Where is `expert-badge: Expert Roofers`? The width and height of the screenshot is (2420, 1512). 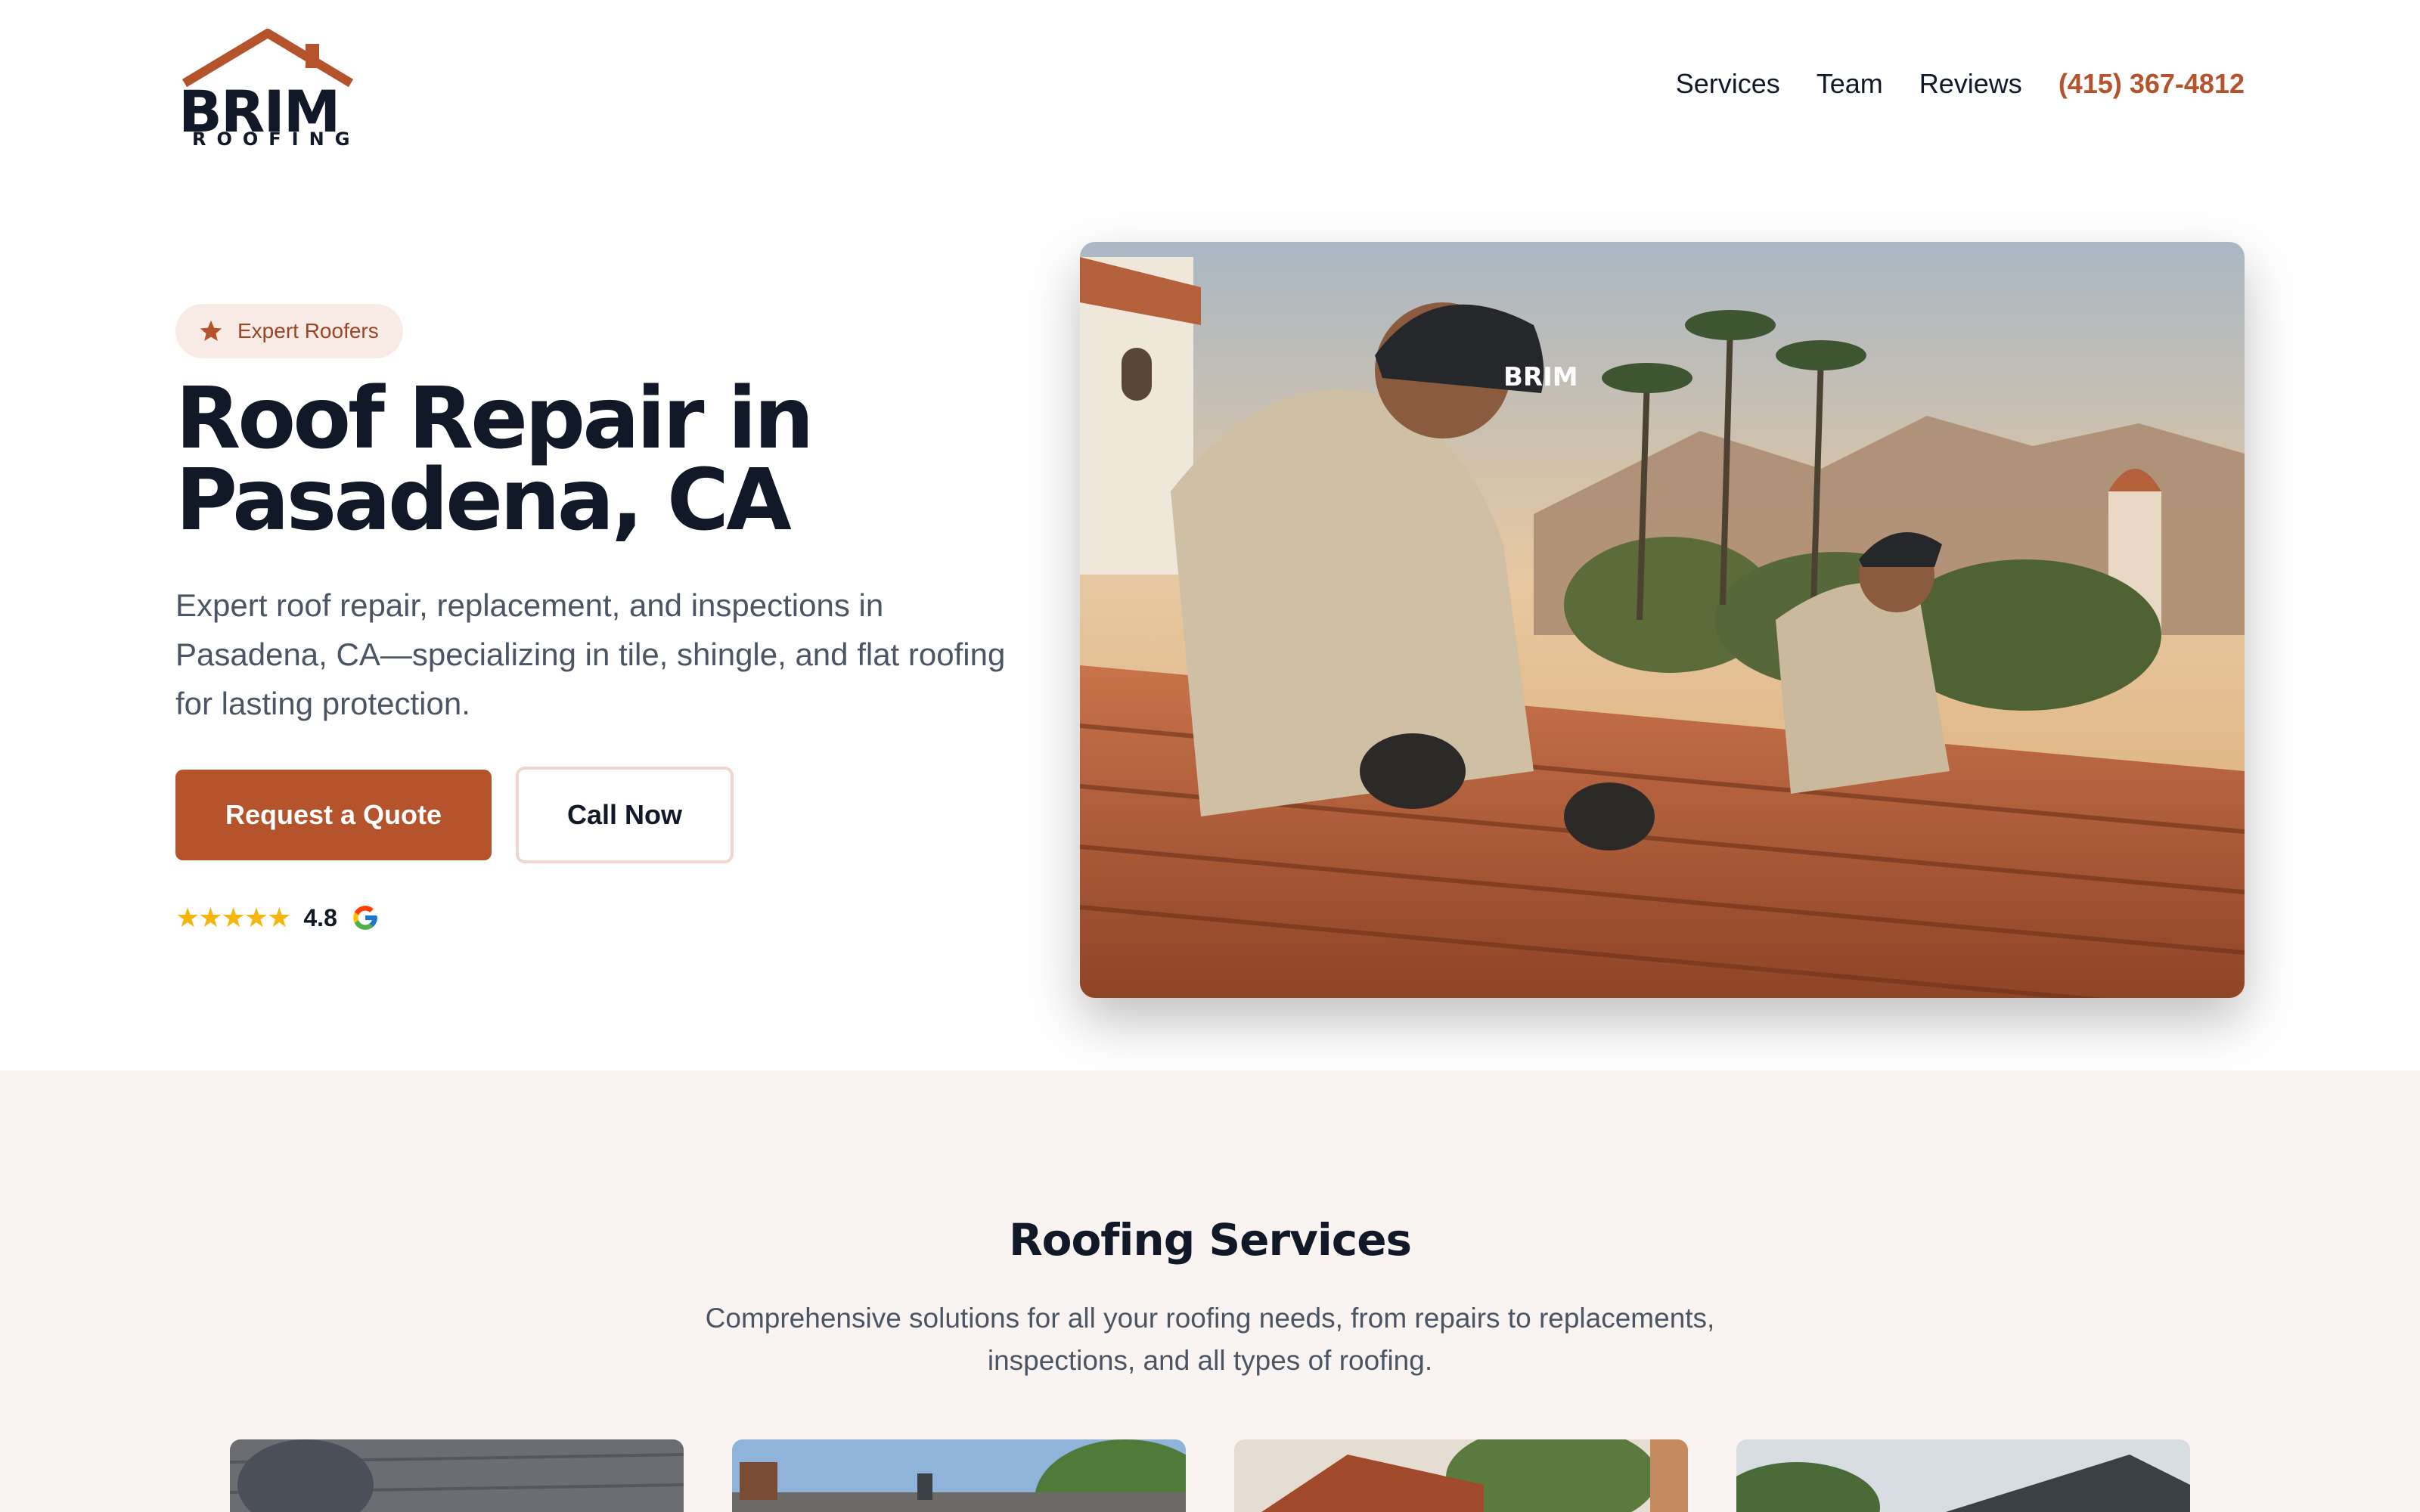 expert-badge: Expert Roofers is located at coordinates (289, 331).